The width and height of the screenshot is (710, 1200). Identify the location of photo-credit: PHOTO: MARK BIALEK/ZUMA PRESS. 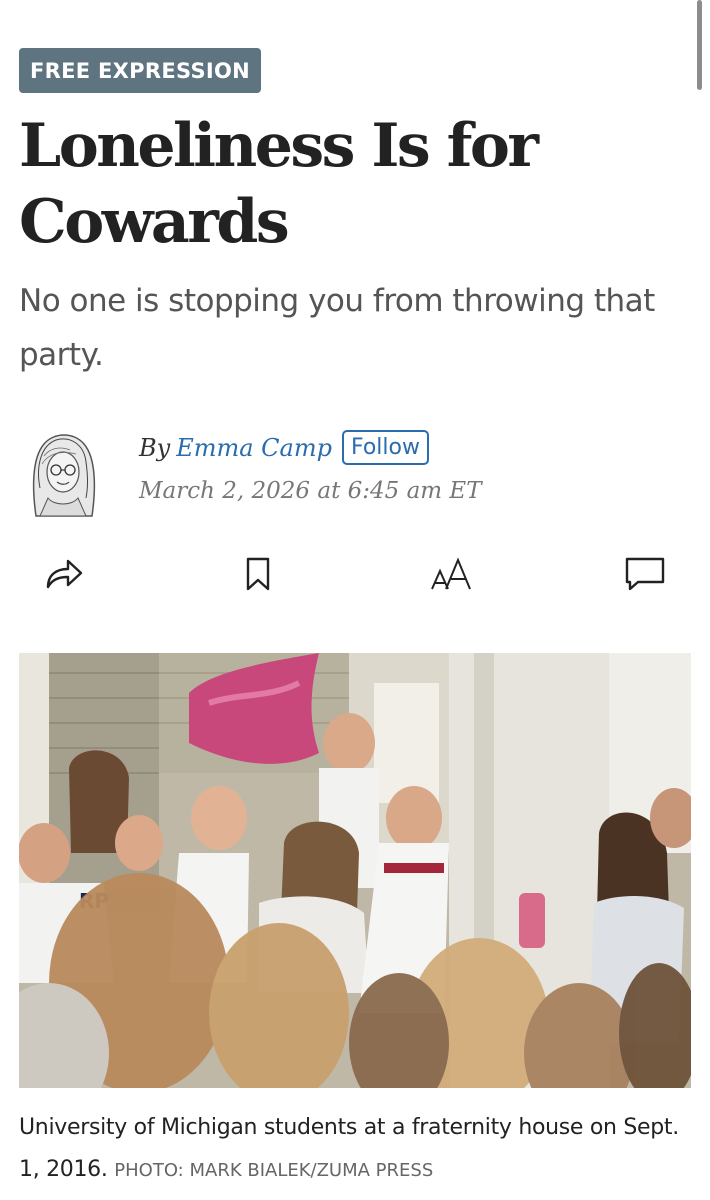
(274, 1170).